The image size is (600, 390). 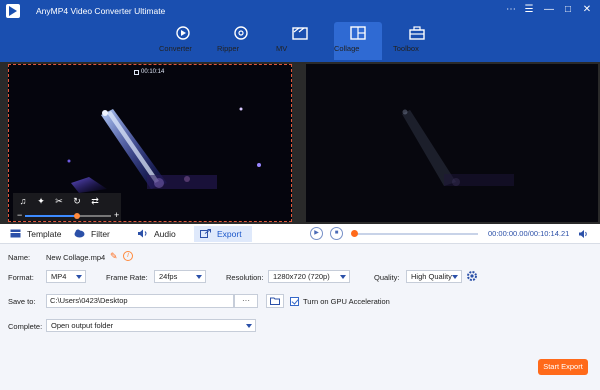 What do you see at coordinates (19, 257) in the screenshot?
I see `name-label: Name:` at bounding box center [19, 257].